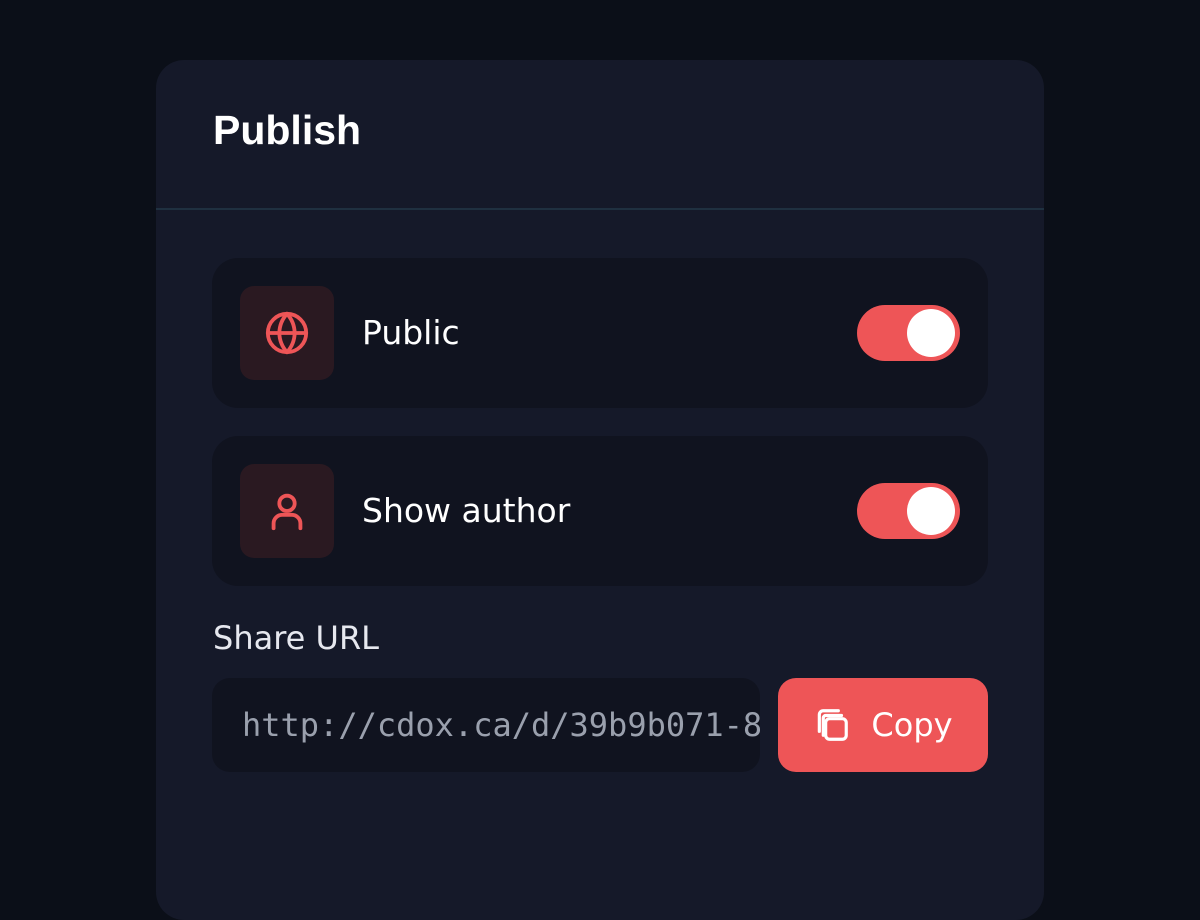 This screenshot has width=1200, height=920. I want to click on globe-icon, so click(287, 333).